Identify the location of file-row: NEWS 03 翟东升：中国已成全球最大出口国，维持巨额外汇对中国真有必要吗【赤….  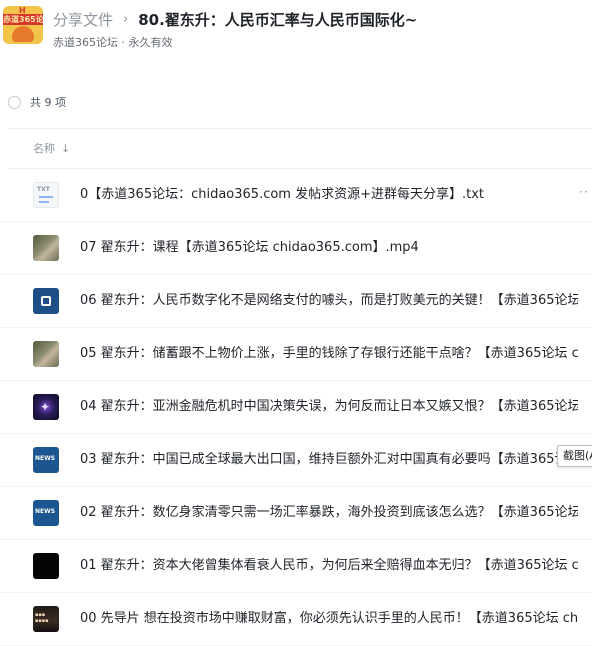
(296, 460).